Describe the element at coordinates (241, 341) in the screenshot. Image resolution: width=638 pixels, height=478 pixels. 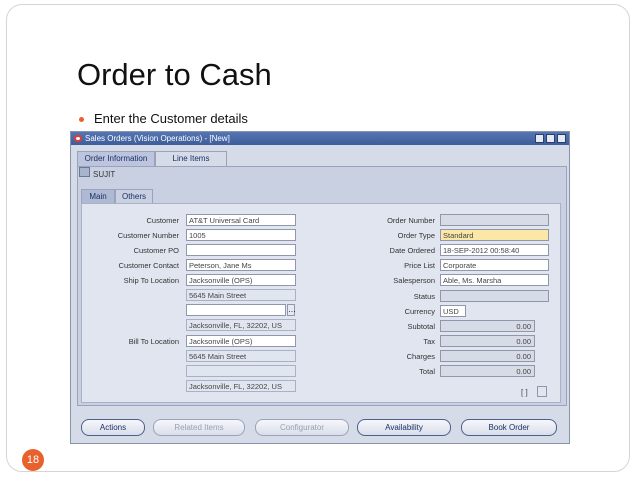
I see `bill-to-location-field: Jacksonville (OPS)` at that location.